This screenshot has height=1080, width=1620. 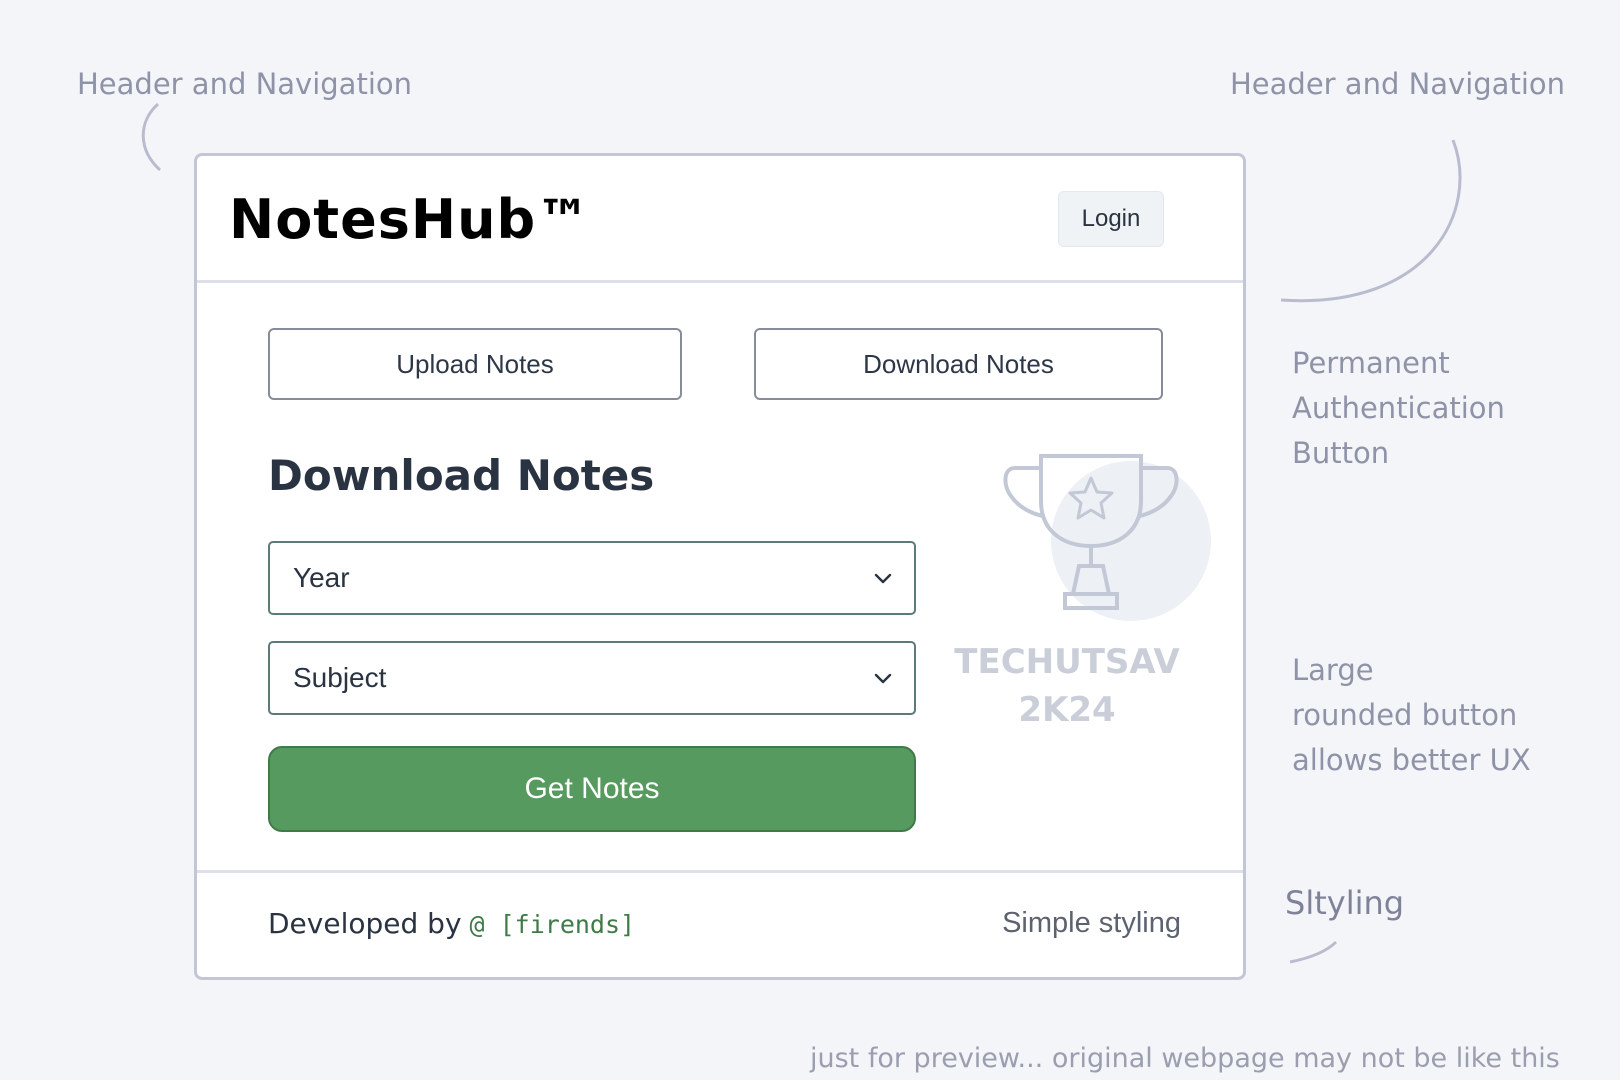 I want to click on section-title: Download Notes, so click(x=461, y=475).